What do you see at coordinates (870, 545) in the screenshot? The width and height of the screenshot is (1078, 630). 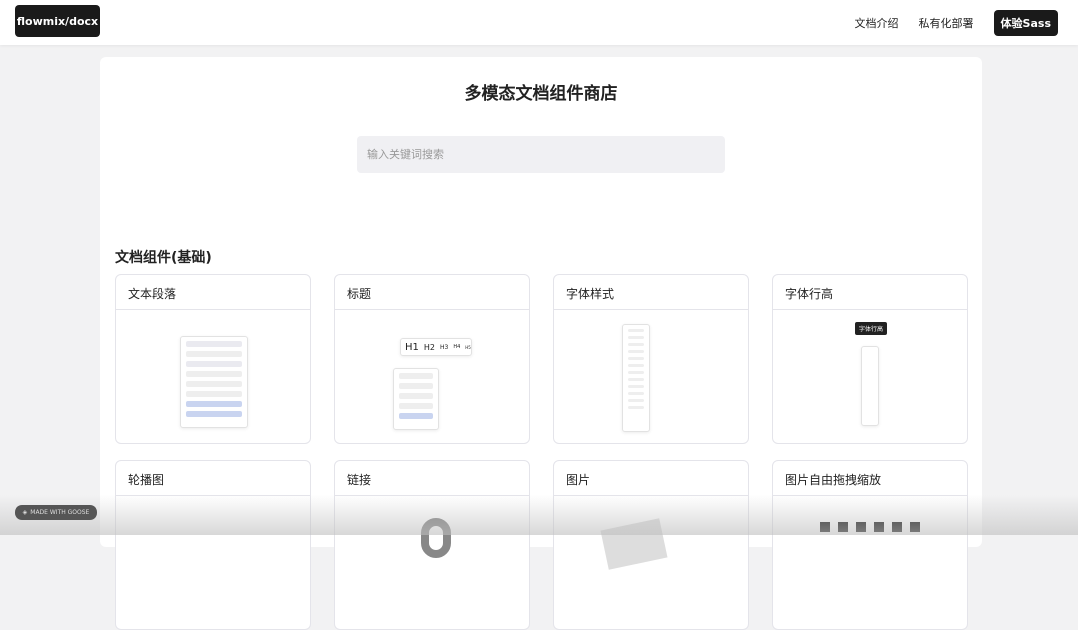 I see `component-card: 图片自由拖拽缩放` at bounding box center [870, 545].